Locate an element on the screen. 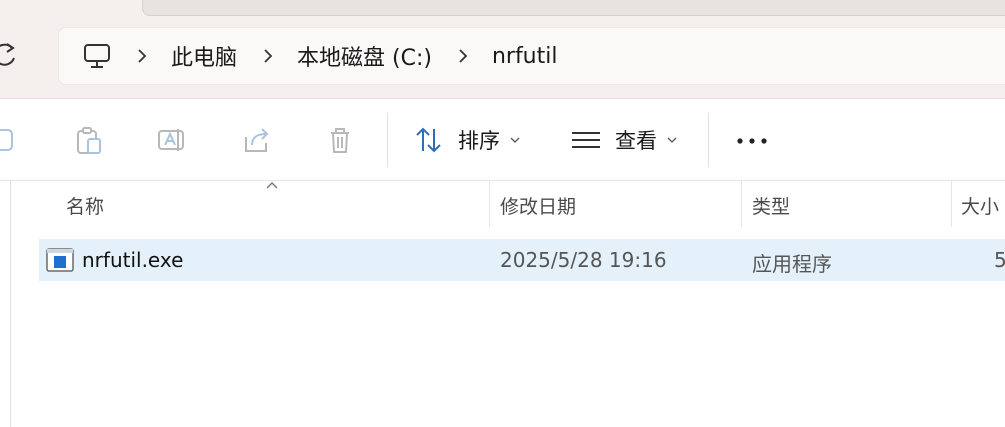 This screenshot has width=1005, height=427. file-name: nrfutil.exe is located at coordinates (133, 260).